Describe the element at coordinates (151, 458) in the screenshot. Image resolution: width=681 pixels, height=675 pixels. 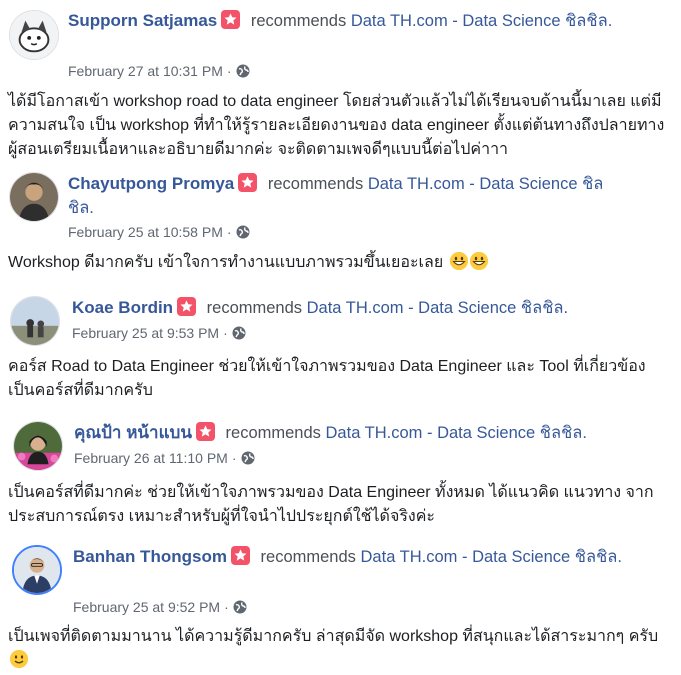
I see `timestamp: February 26 at 11:10 PM` at that location.